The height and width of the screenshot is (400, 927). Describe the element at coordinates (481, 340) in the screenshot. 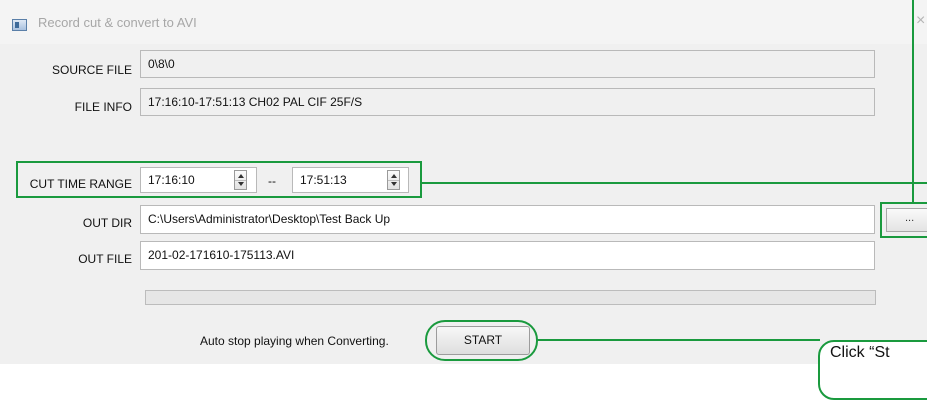

I see `start-button-highlight` at that location.